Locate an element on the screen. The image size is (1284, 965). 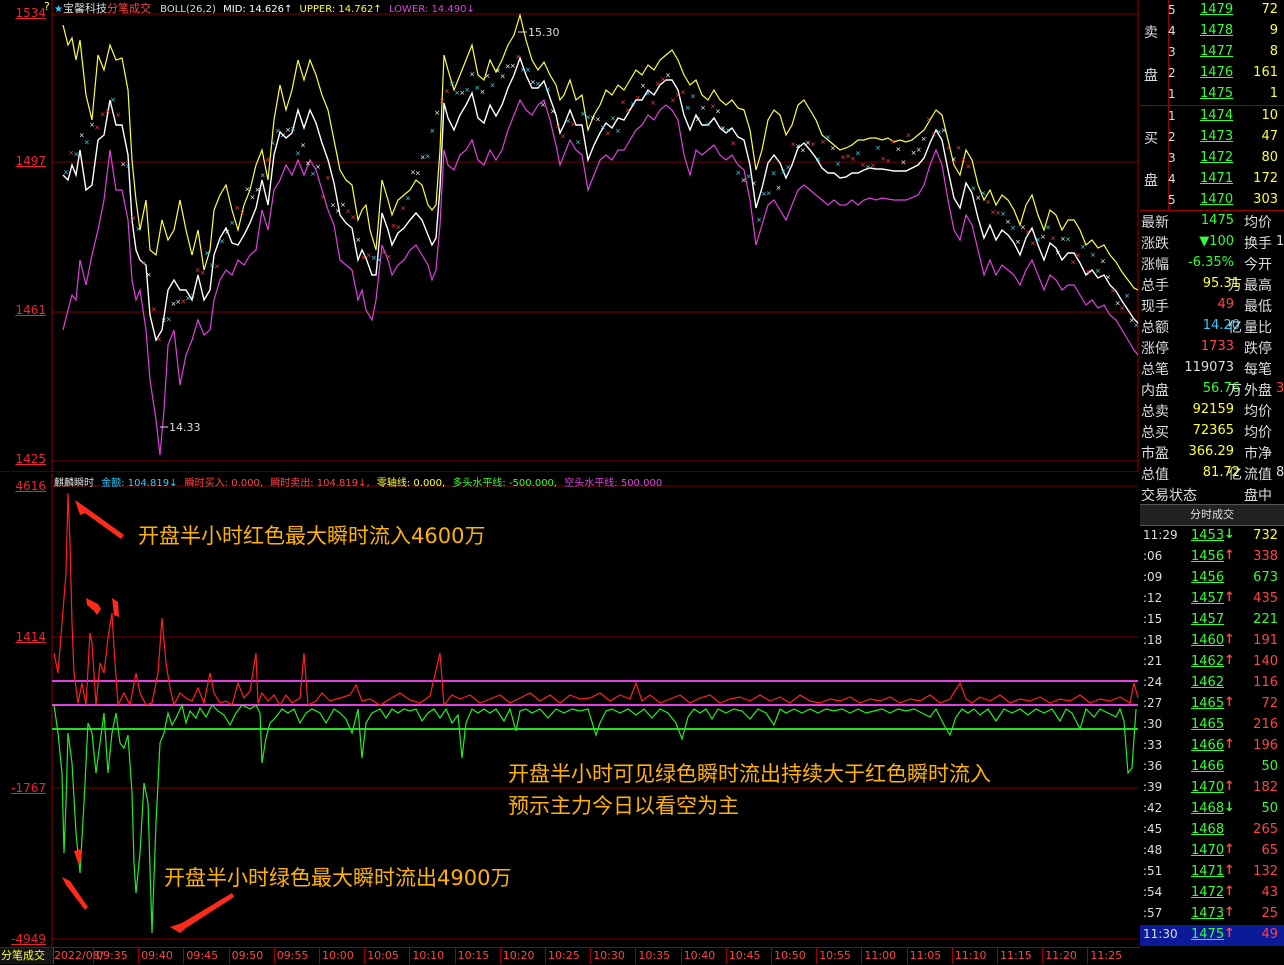
tick-row: :54 1472 ↑ 43 is located at coordinates (1212, 893).